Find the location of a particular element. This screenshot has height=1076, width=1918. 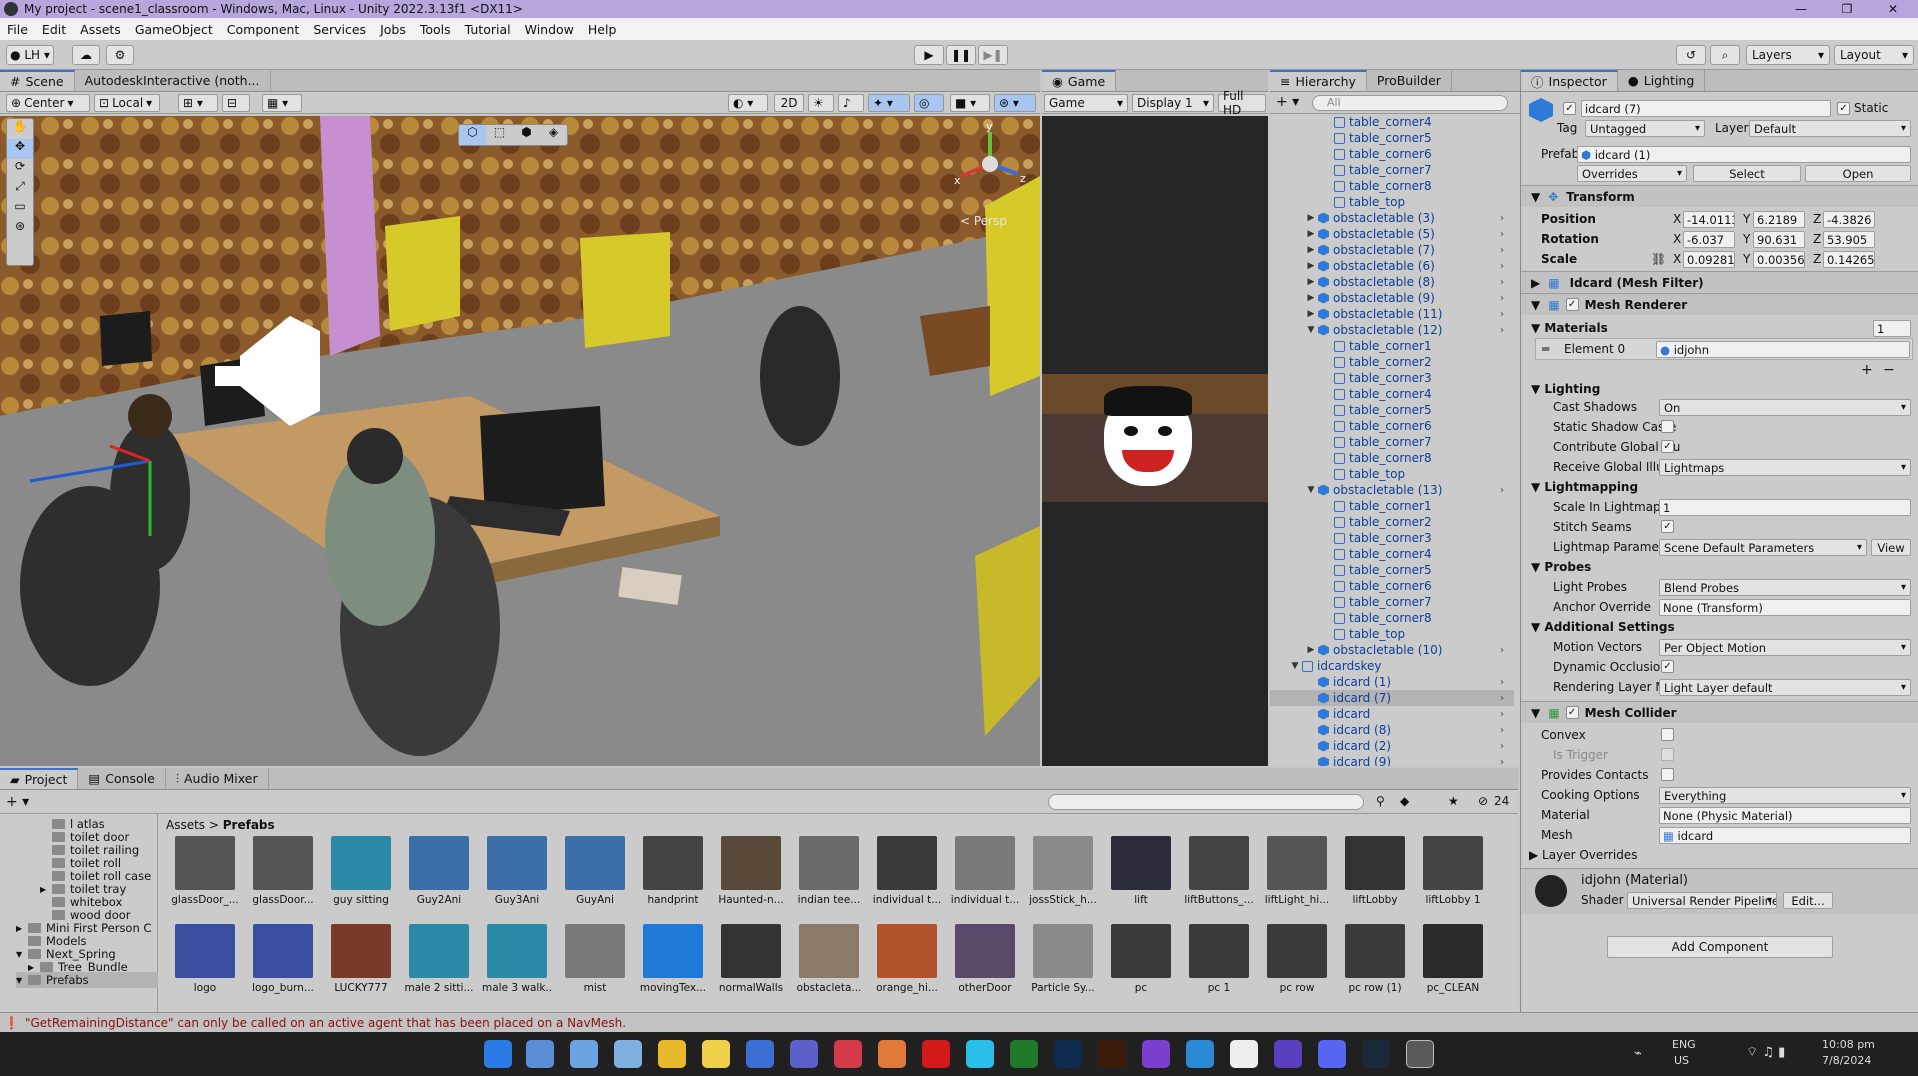

step-button: ▶❚ is located at coordinates (993, 55).